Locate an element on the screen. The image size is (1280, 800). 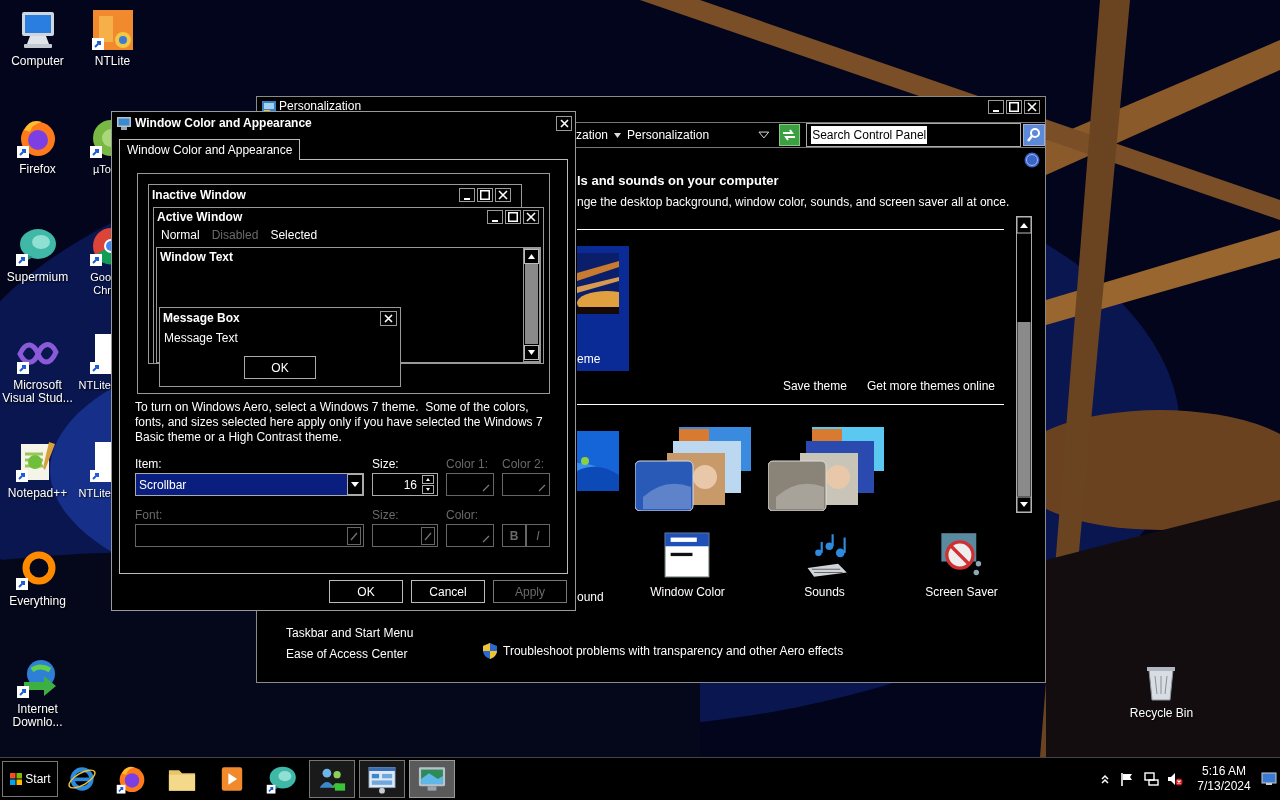
network-icon is located at coordinates (1151, 779).